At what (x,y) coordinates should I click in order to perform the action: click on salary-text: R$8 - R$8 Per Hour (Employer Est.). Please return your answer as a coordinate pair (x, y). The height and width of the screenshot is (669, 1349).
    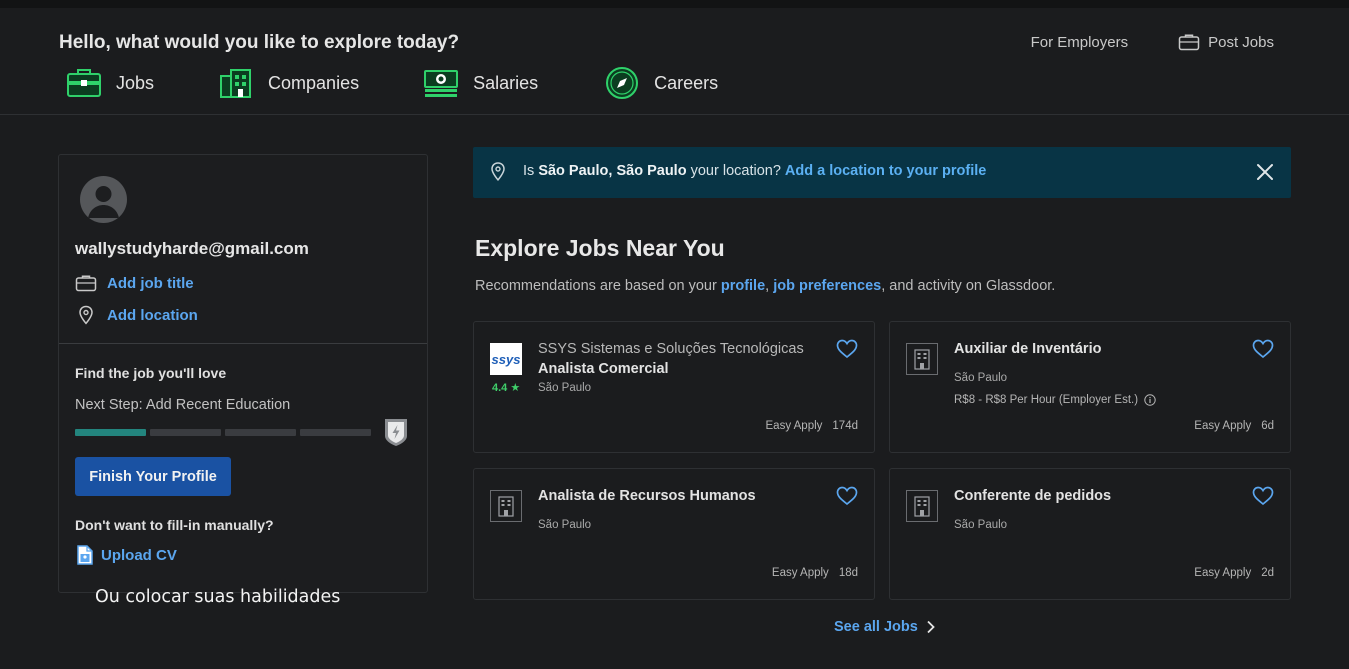
    Looking at the image, I should click on (1046, 400).